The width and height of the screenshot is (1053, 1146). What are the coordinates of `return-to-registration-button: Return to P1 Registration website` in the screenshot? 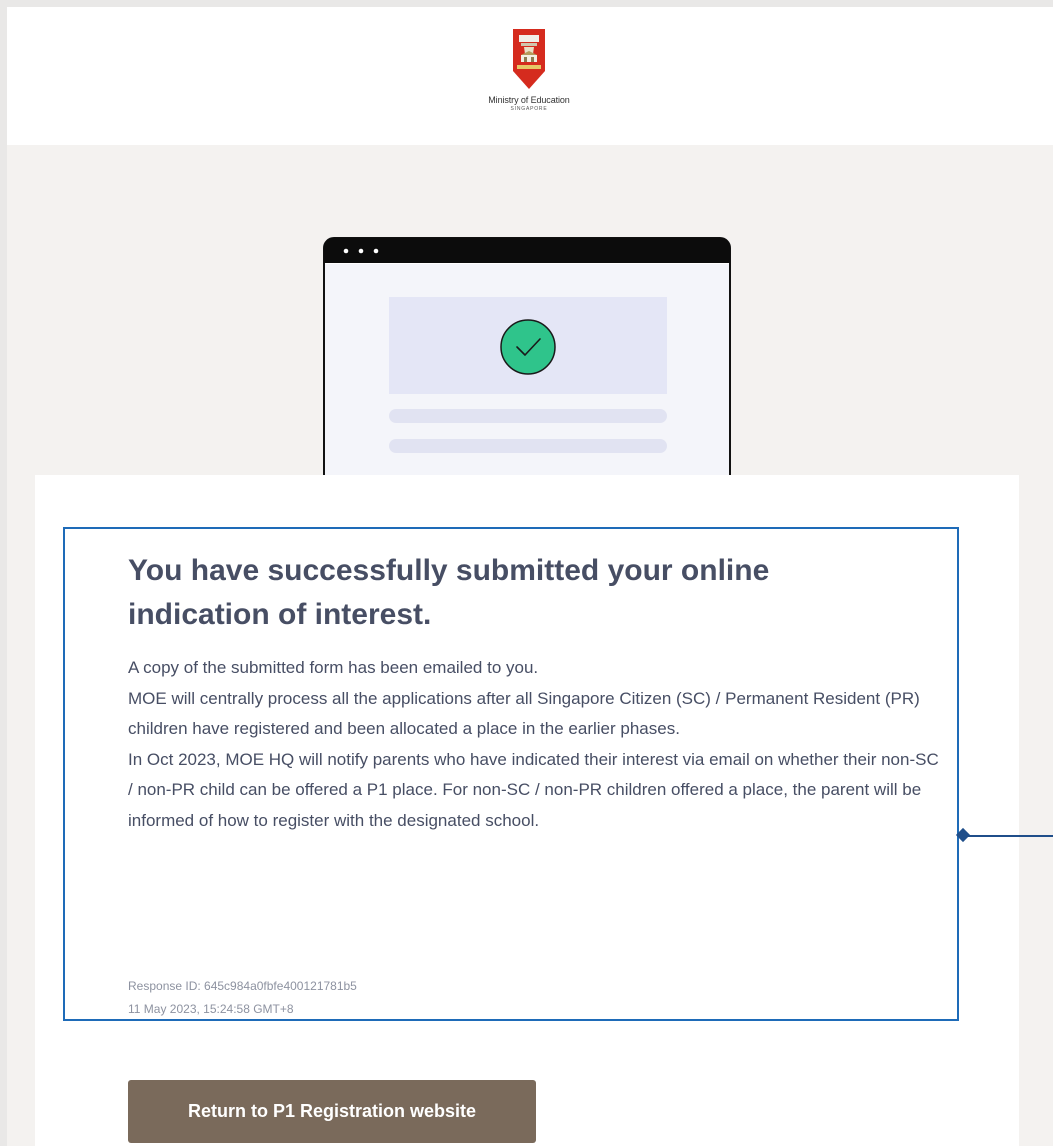 It's located at (332, 1111).